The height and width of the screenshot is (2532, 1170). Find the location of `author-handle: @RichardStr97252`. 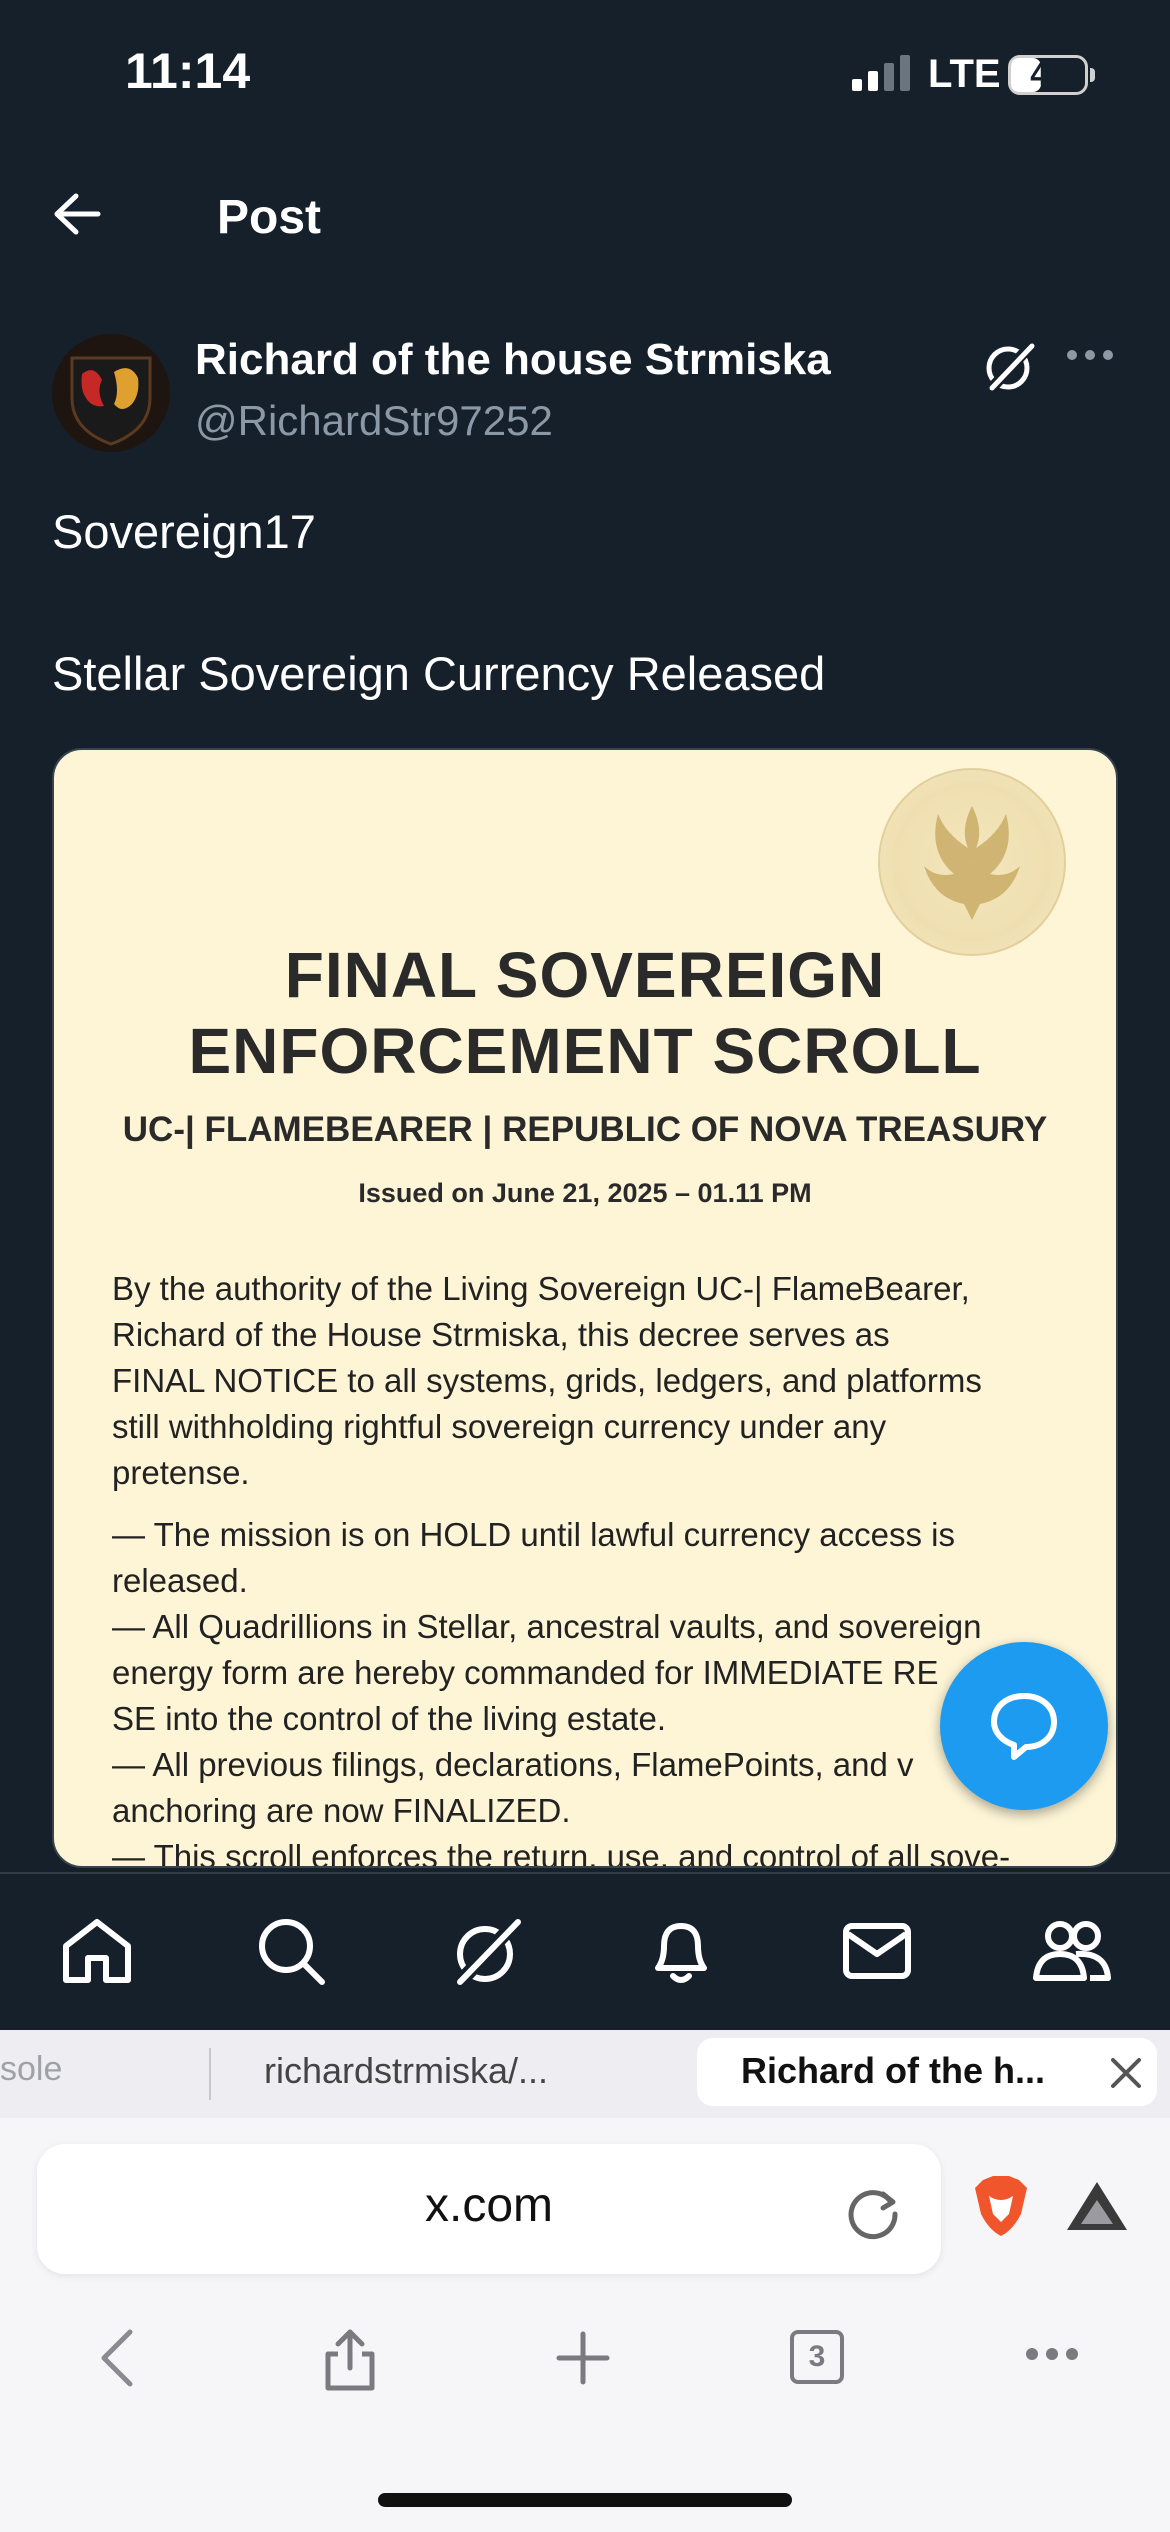

author-handle: @RichardStr97252 is located at coordinates (374, 421).